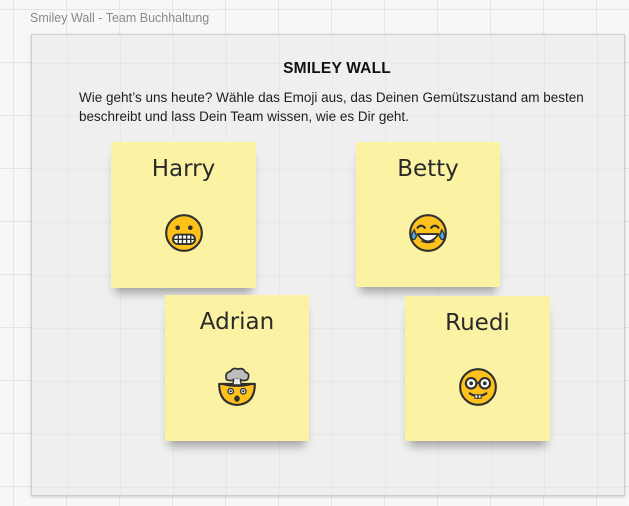 Image resolution: width=629 pixels, height=506 pixels. I want to click on face-with-tears-of-joy-icon, so click(428, 233).